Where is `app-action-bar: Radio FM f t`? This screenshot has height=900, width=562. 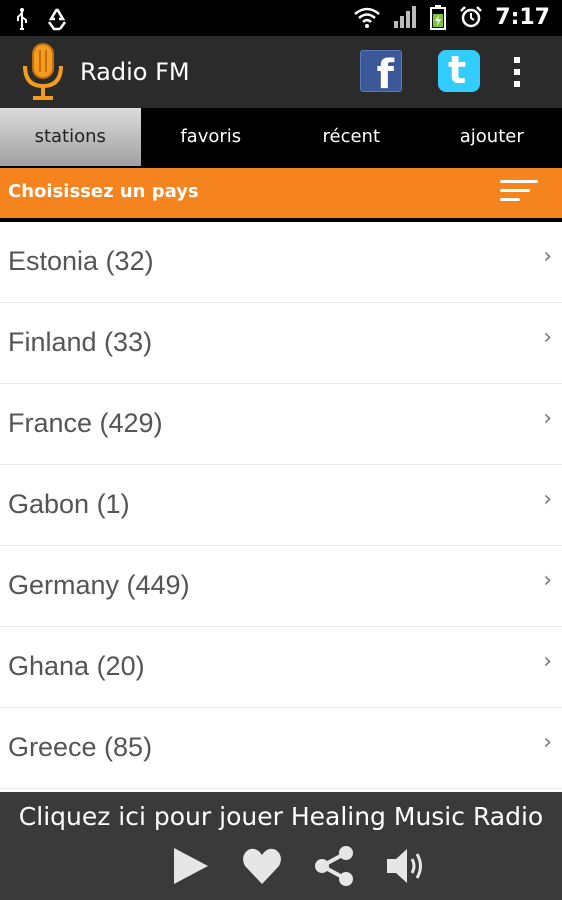 app-action-bar: Radio FM f t is located at coordinates (281, 72).